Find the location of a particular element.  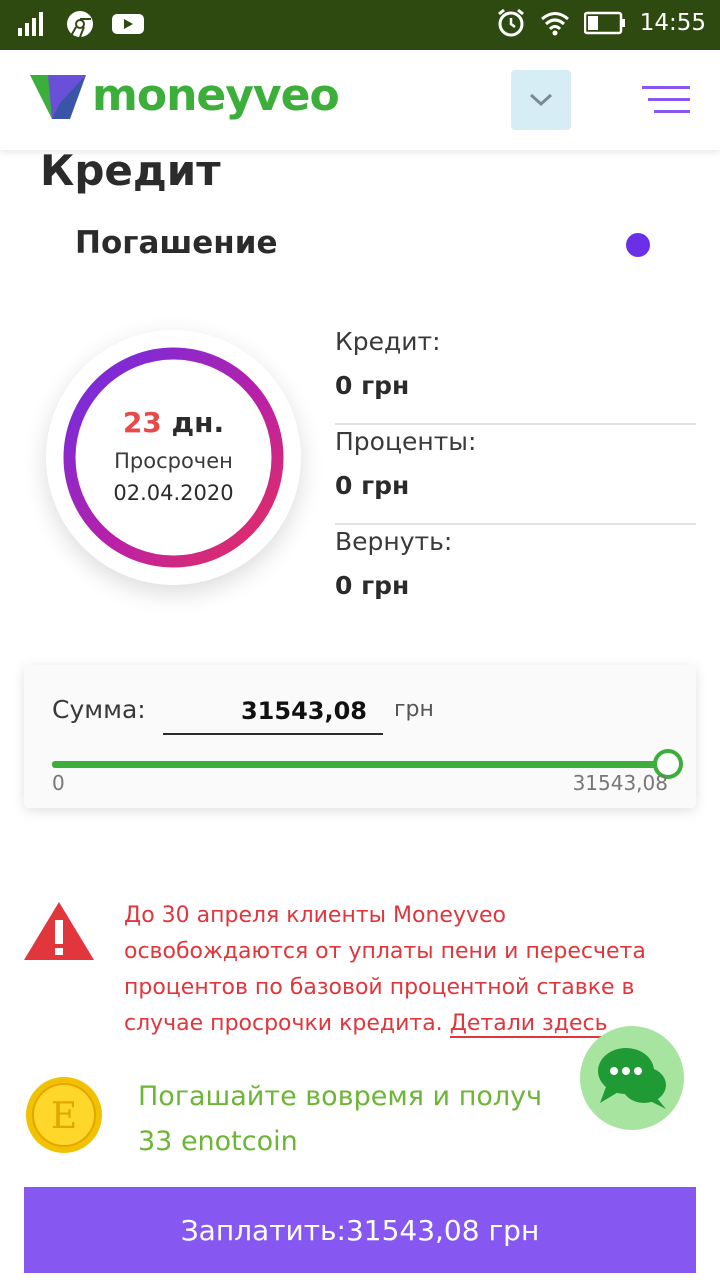

slider-min-label: 0 is located at coordinates (58, 783).